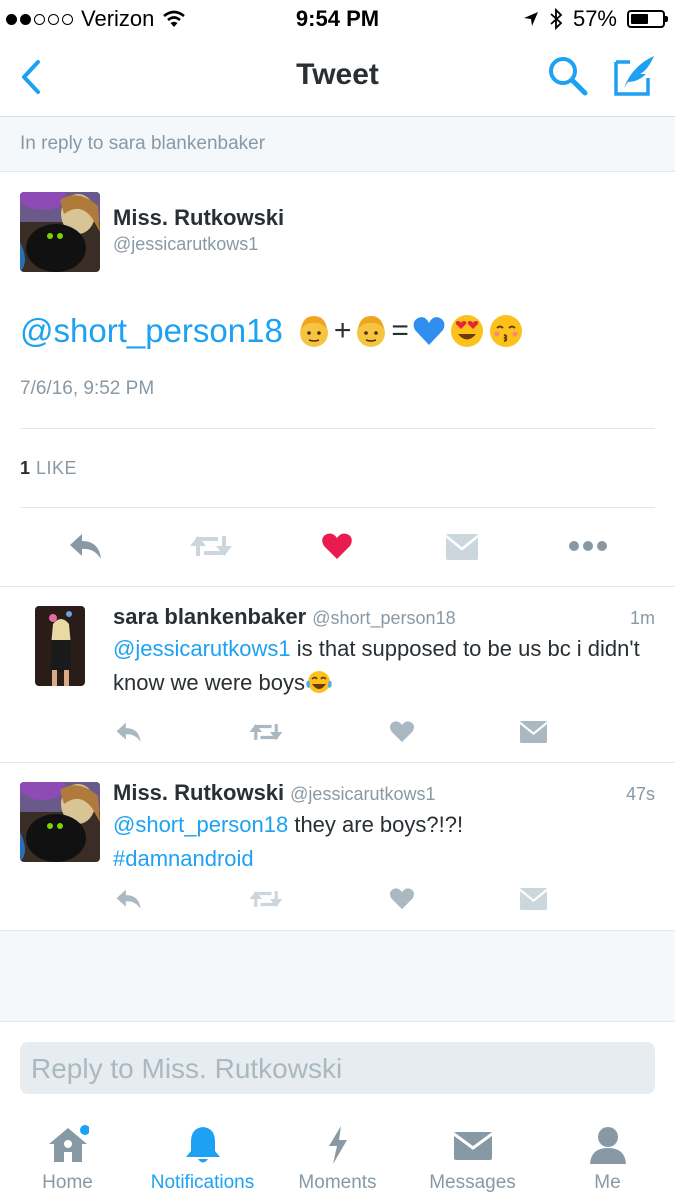 This screenshot has height=1200, width=675. I want to click on more-icon, so click(588, 546).